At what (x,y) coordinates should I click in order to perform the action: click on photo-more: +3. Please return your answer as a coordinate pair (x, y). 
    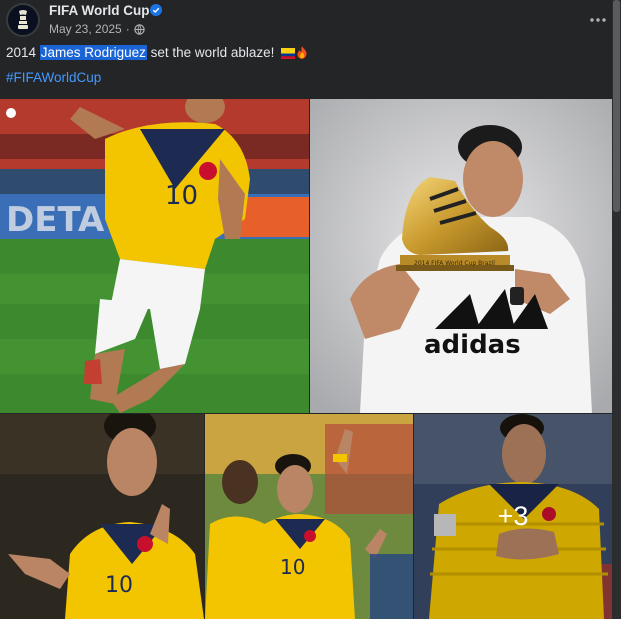
    Looking at the image, I should click on (513, 516).